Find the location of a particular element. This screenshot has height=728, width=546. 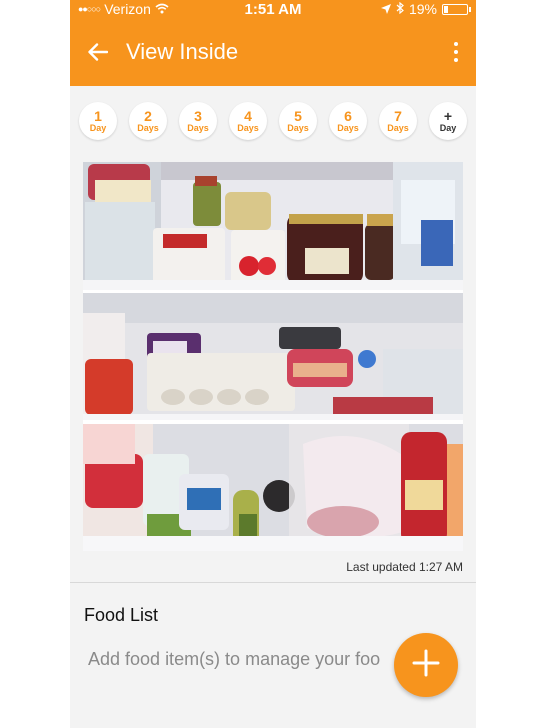

day-button-6: 6 Days is located at coordinates (348, 121).